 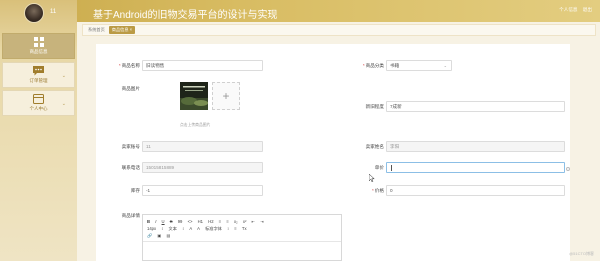 What do you see at coordinates (185, 15) in the screenshot?
I see `app-title: 基于Android的旧物交易平台的设计与实现` at bounding box center [185, 15].